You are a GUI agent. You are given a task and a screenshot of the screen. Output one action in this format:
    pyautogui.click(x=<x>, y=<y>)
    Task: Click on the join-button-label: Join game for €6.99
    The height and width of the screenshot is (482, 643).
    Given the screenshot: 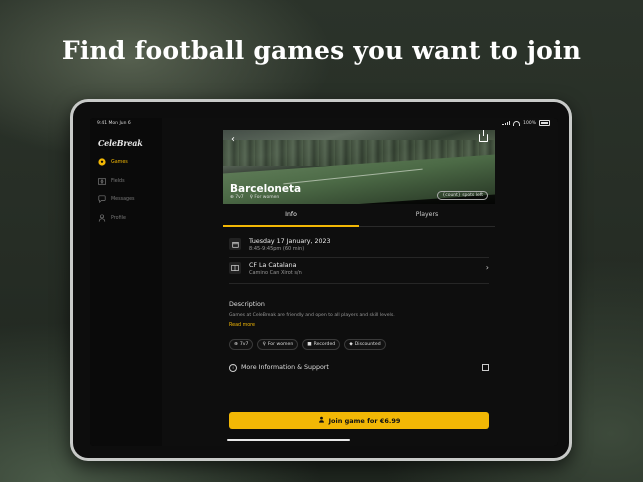 What is the action you would take?
    pyautogui.click(x=364, y=420)
    